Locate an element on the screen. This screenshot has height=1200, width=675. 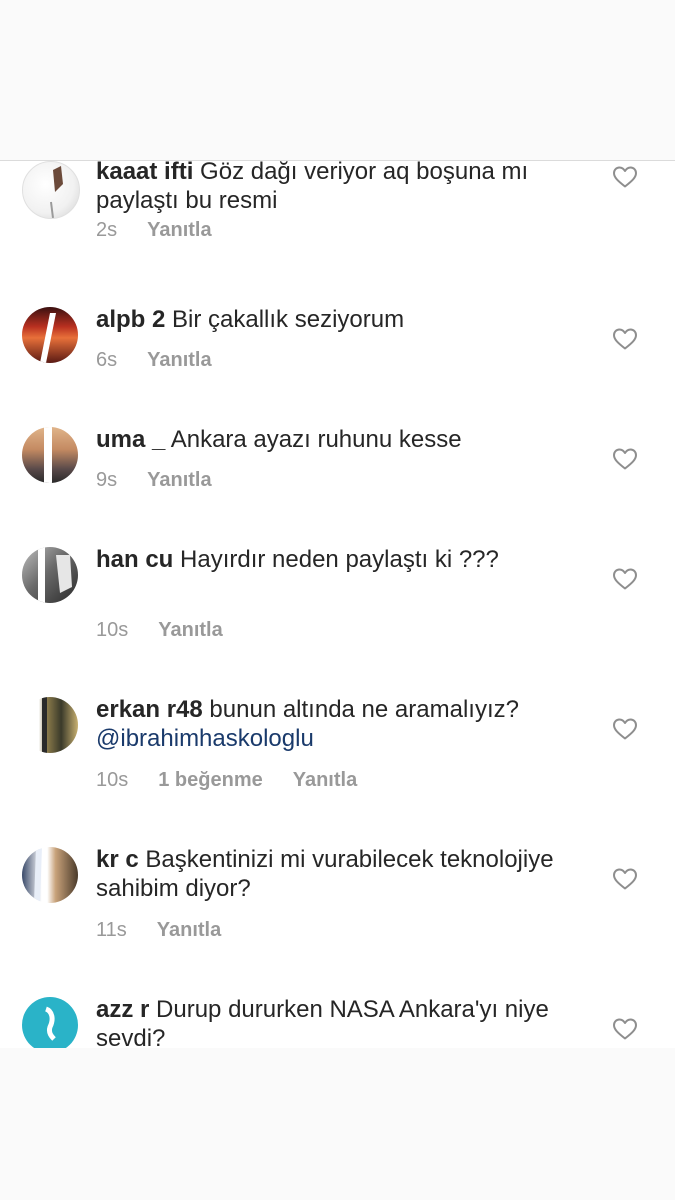
comment-time: 9s is located at coordinates (107, 480).